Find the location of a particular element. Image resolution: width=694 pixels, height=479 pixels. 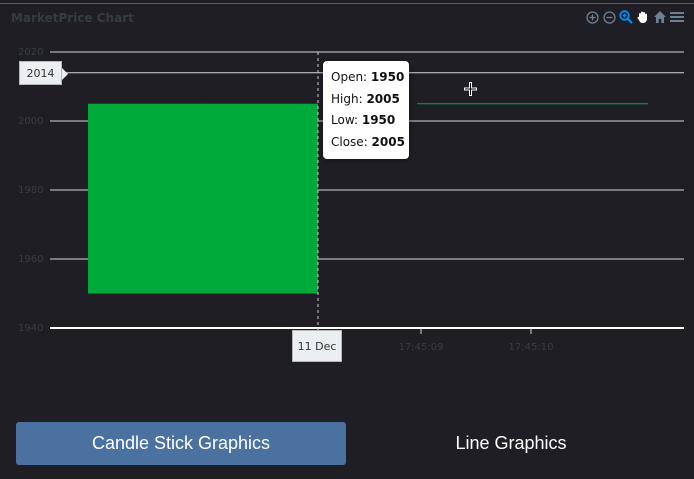

crosshair-y-label: 2014 is located at coordinates (43, 73).